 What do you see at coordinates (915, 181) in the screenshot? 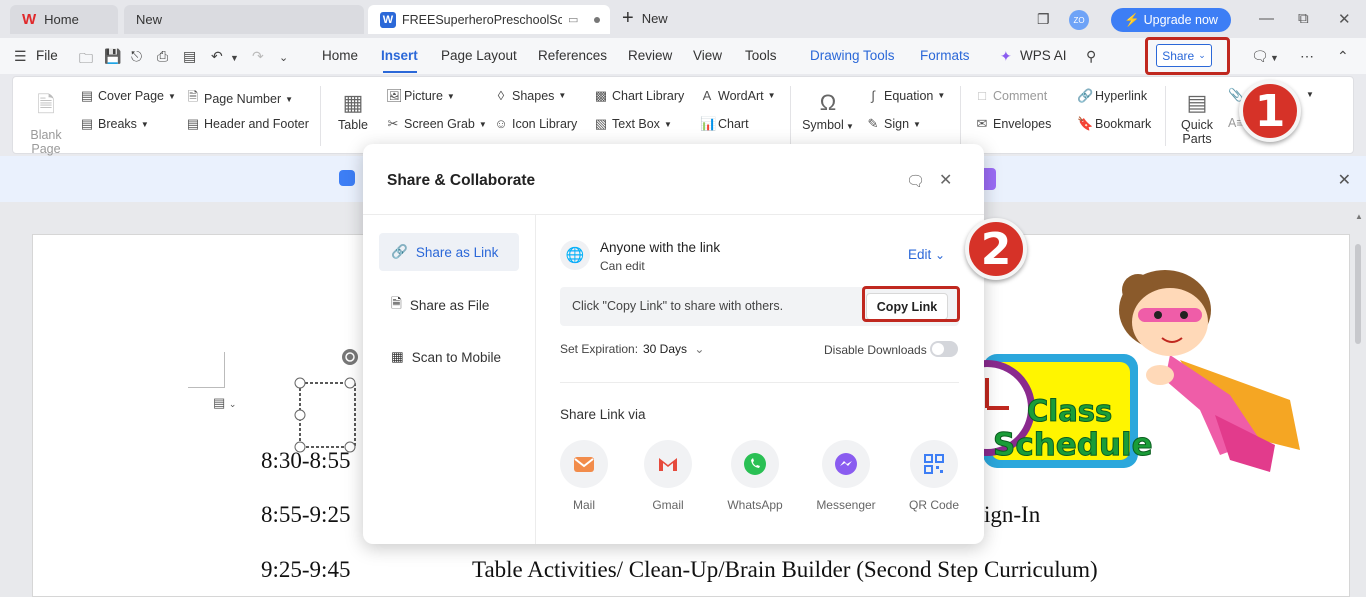
I see `feedback-icon: 🗨` at bounding box center [915, 181].